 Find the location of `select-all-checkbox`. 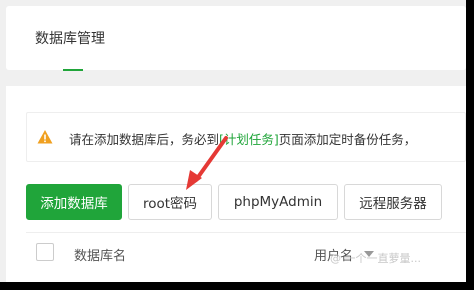

select-all-checkbox is located at coordinates (45, 252).